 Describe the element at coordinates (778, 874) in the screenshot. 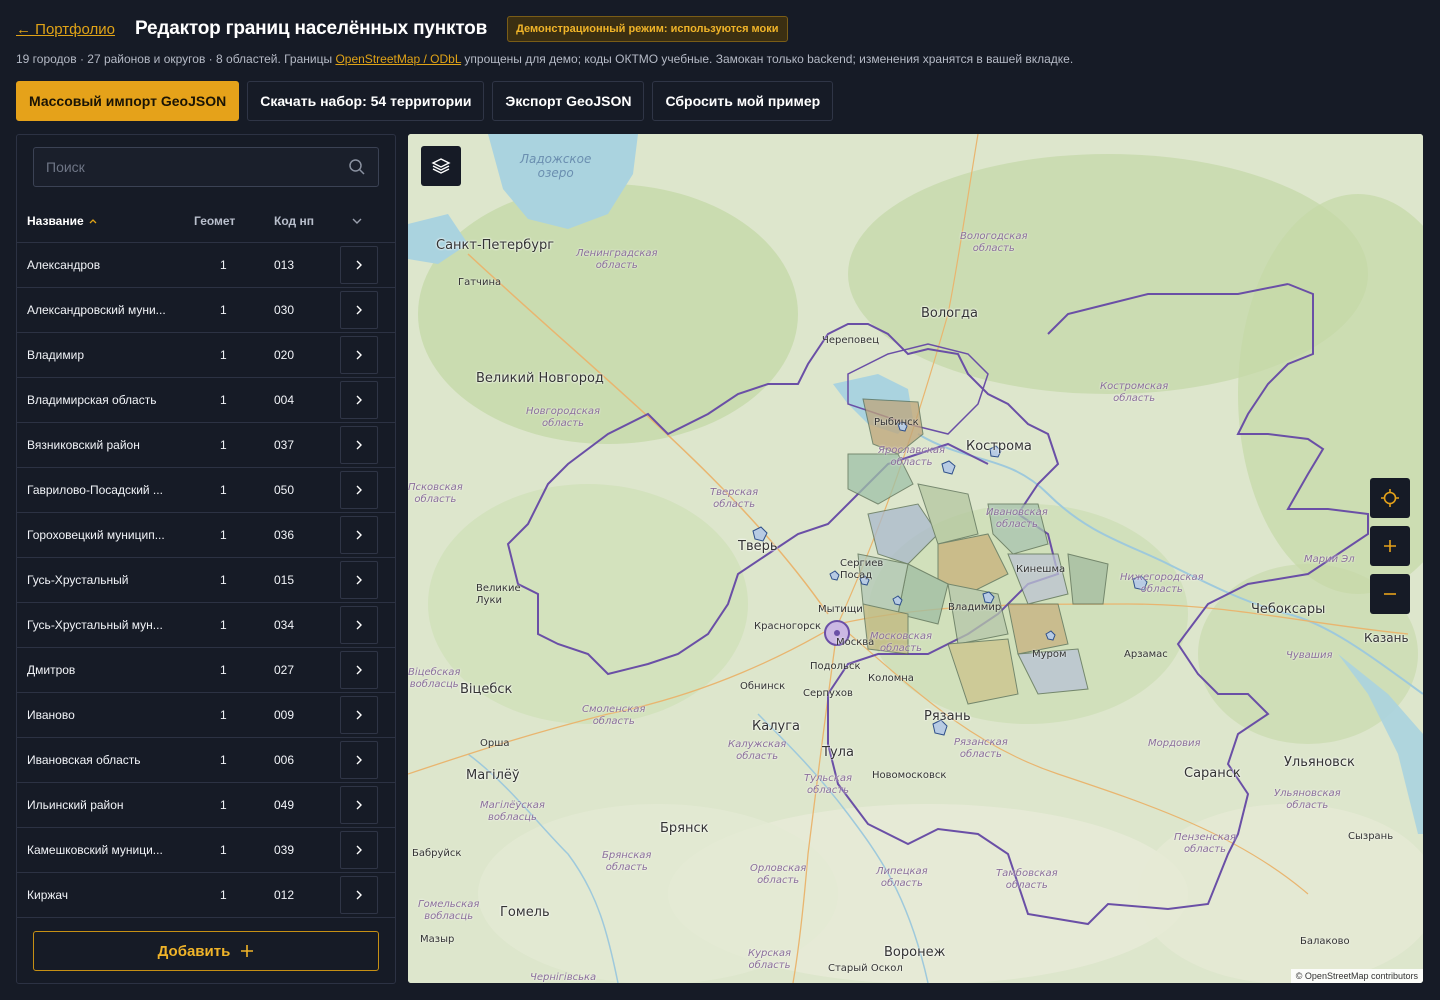

I see `map-label-orel-region: Орловская область` at that location.